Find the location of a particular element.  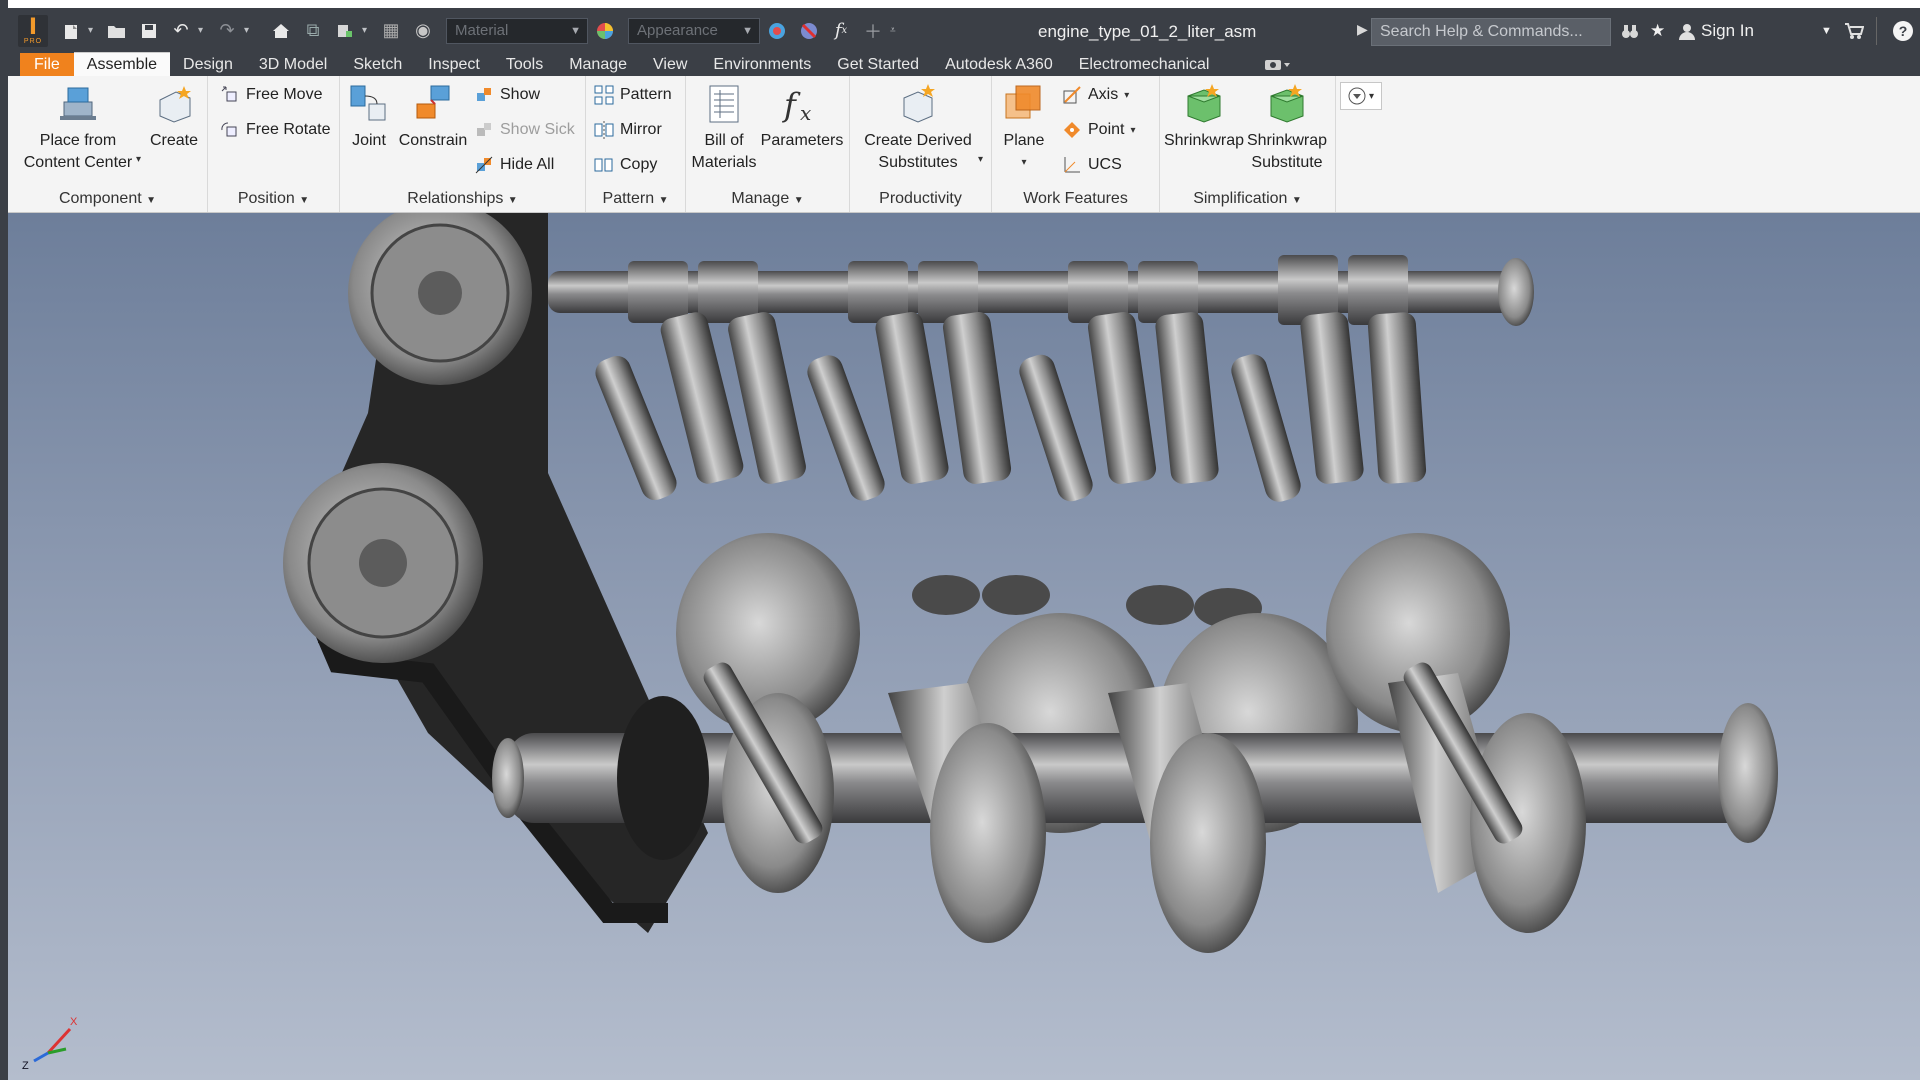

tab-3d-model: 3D Model is located at coordinates (293, 64).